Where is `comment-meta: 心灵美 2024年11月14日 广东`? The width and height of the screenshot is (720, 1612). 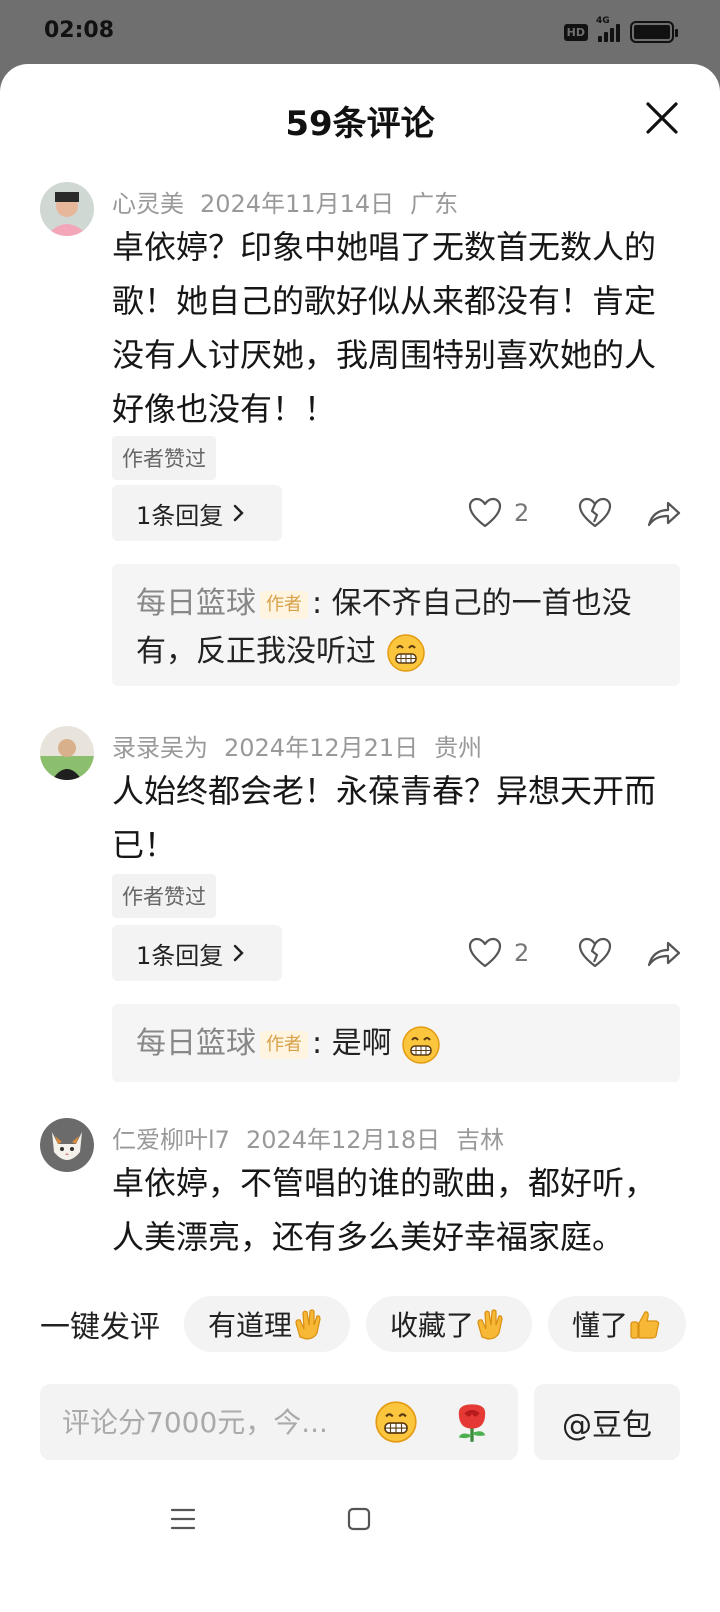
comment-meta: 心灵美 2024年11月14日 广东 is located at coordinates (285, 201).